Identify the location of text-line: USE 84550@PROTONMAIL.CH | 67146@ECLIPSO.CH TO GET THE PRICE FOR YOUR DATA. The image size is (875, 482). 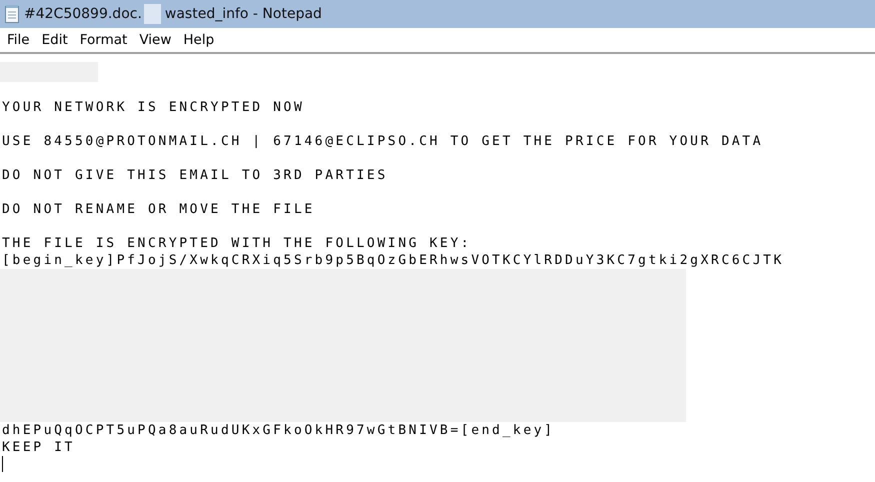
(383, 141).